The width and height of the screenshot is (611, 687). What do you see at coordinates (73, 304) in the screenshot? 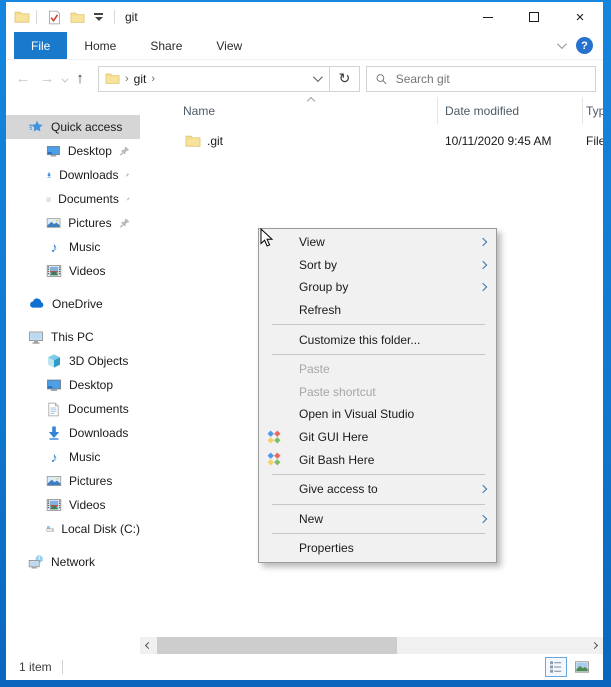
I see `sidebar-item-onedrive: OneDrive` at bounding box center [73, 304].